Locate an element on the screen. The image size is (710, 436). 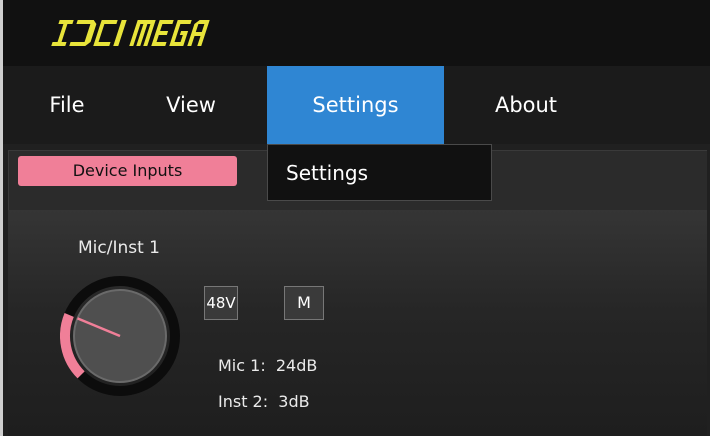
app-logo is located at coordinates (130, 33).